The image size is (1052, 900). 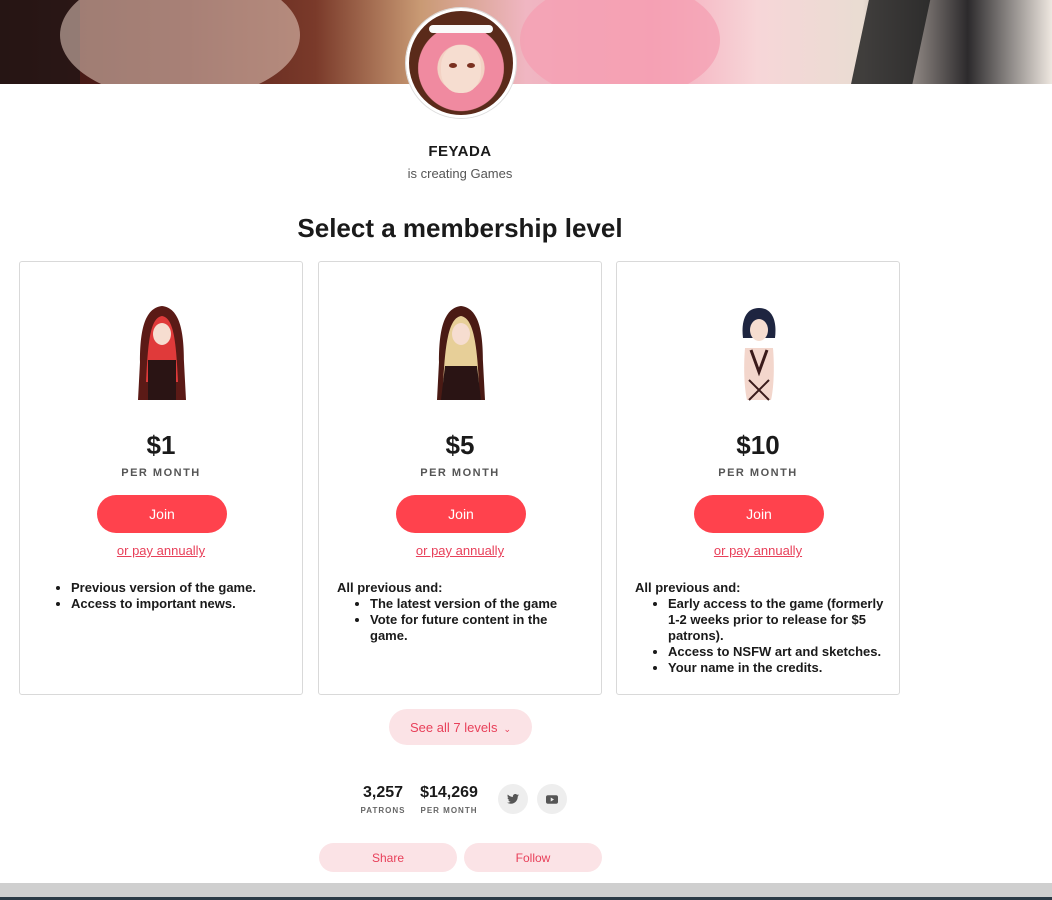 What do you see at coordinates (383, 792) in the screenshot?
I see `patrons-count: 3,257` at bounding box center [383, 792].